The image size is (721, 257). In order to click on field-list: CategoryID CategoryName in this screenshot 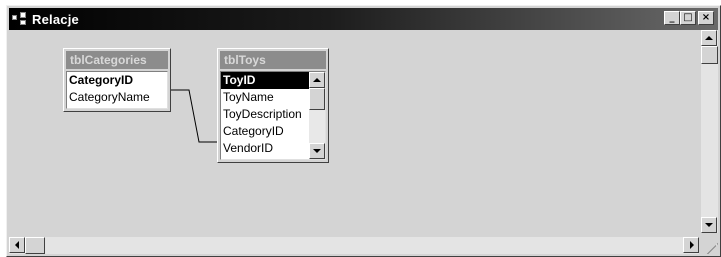, I will do `click(117, 90)`.